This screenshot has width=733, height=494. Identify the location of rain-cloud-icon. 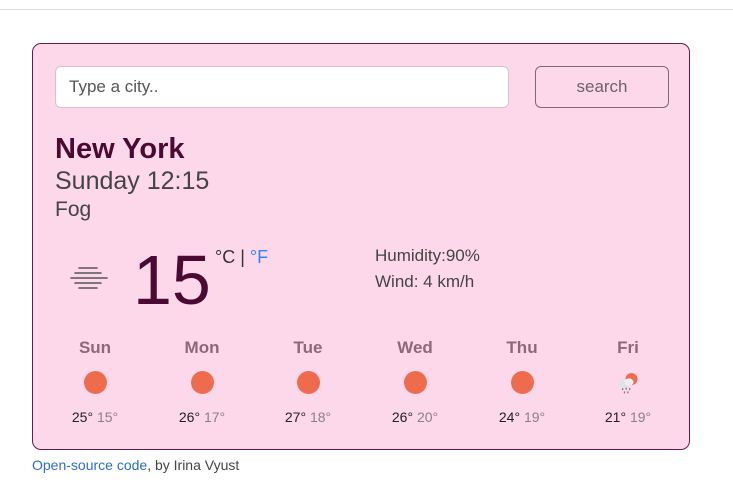
(628, 383).